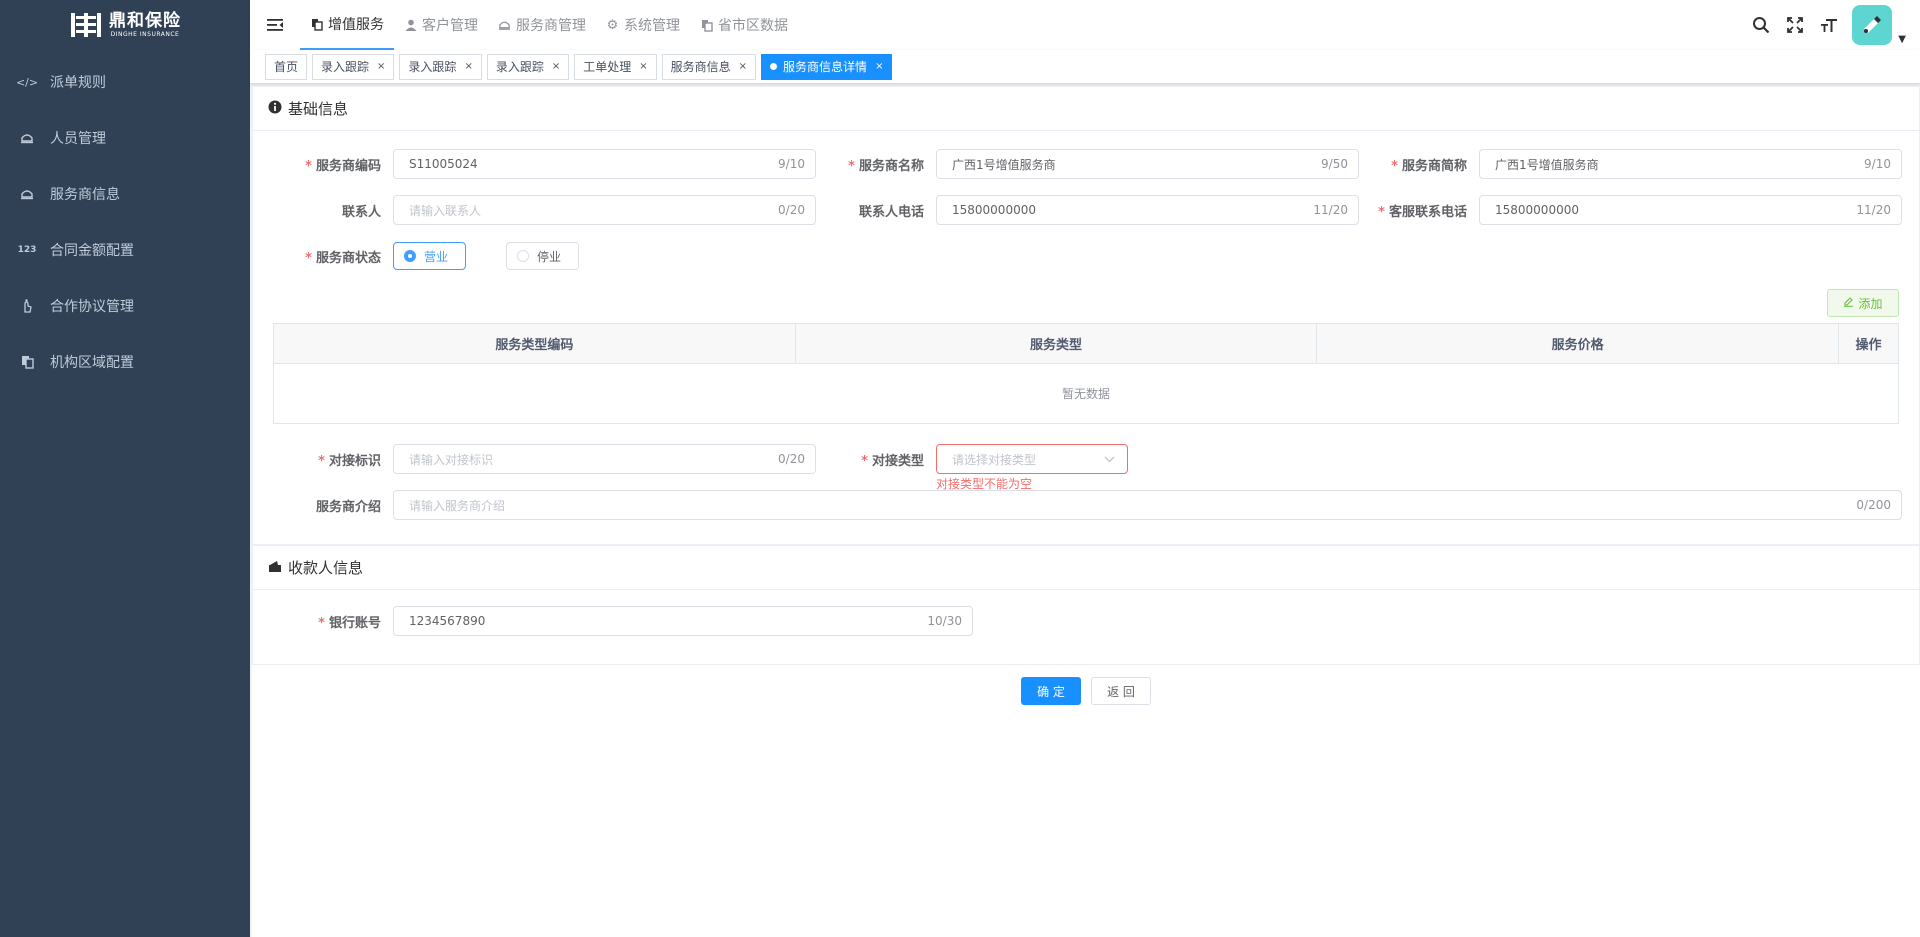 Image resolution: width=1920 pixels, height=937 pixels. What do you see at coordinates (604, 164) in the screenshot?
I see `provider-code-input: S11005024 9/10` at bounding box center [604, 164].